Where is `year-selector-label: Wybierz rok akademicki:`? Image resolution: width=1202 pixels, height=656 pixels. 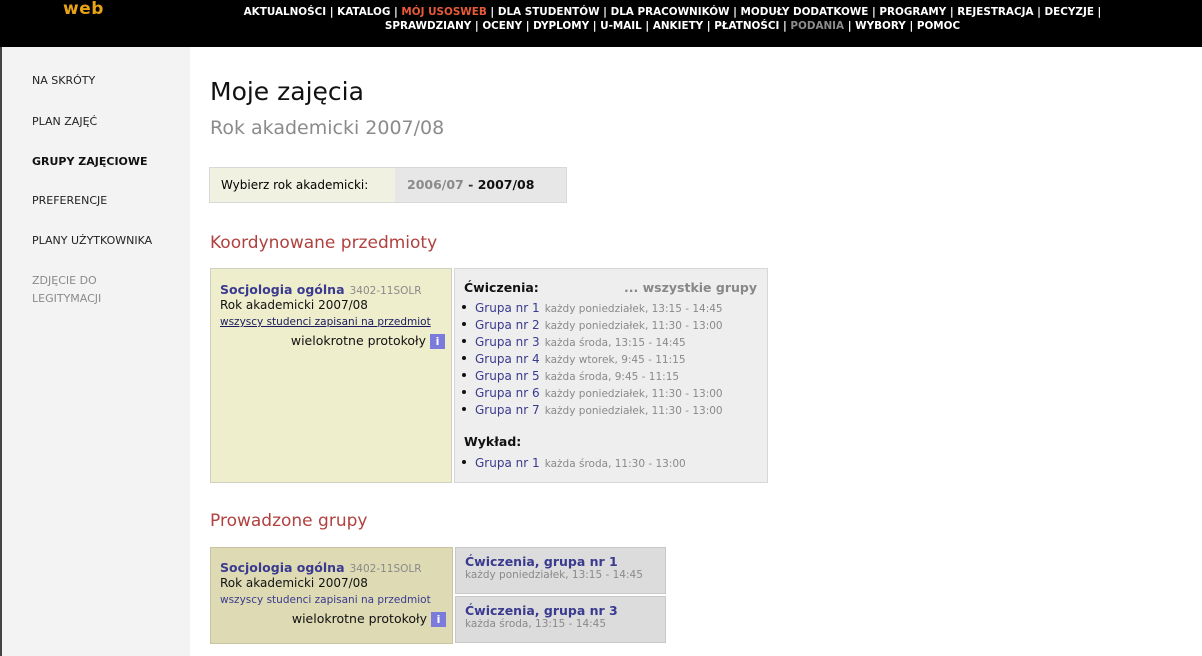 year-selector-label: Wybierz rok akademicki: is located at coordinates (302, 185).